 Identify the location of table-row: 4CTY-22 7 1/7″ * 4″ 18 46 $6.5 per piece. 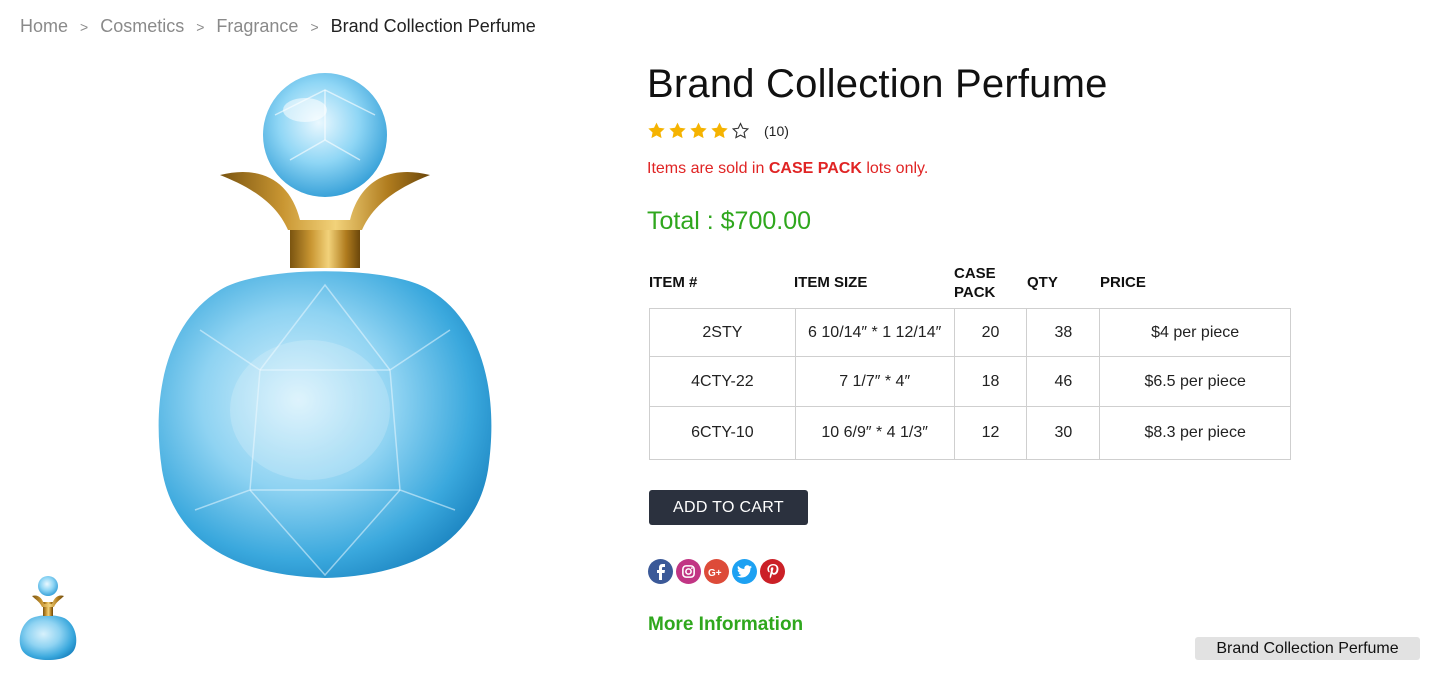
(970, 381).